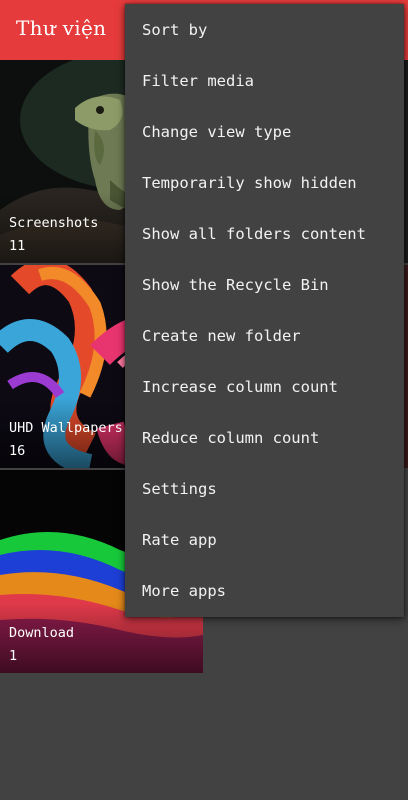 The width and height of the screenshot is (408, 800). I want to click on folder-name: UHD Wallpapers, so click(66, 428).